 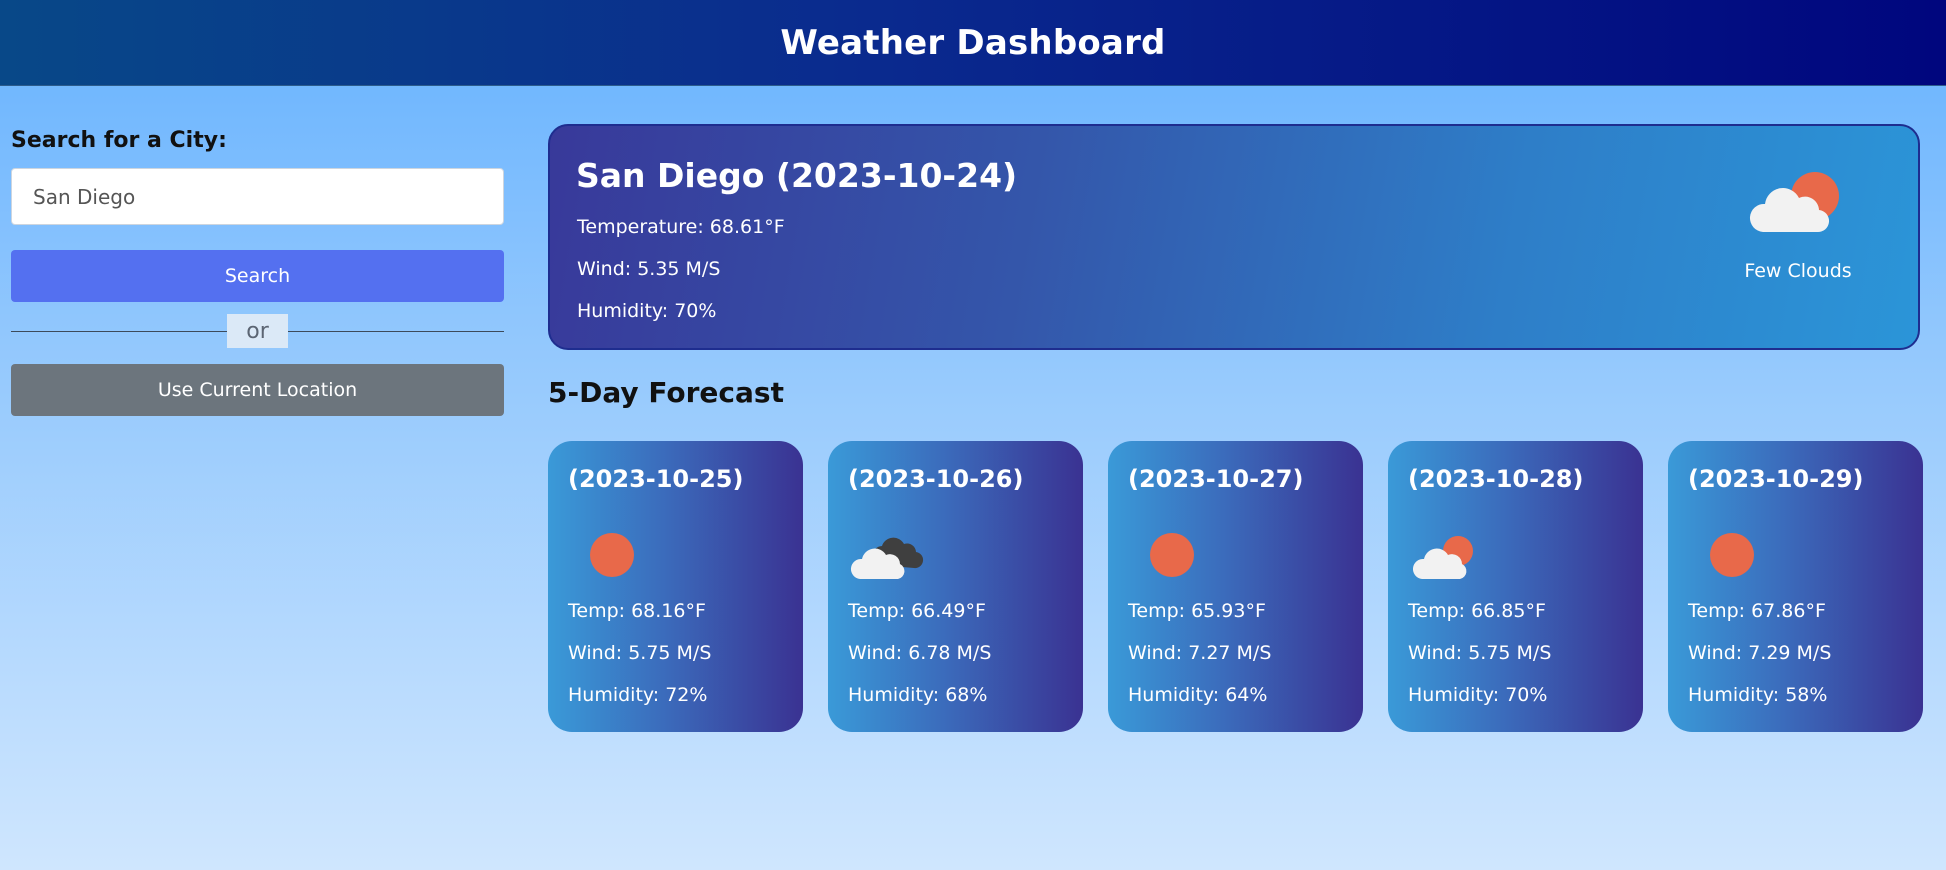 I want to click on current-wind: Wind: 5.35 M/S, so click(x=649, y=269).